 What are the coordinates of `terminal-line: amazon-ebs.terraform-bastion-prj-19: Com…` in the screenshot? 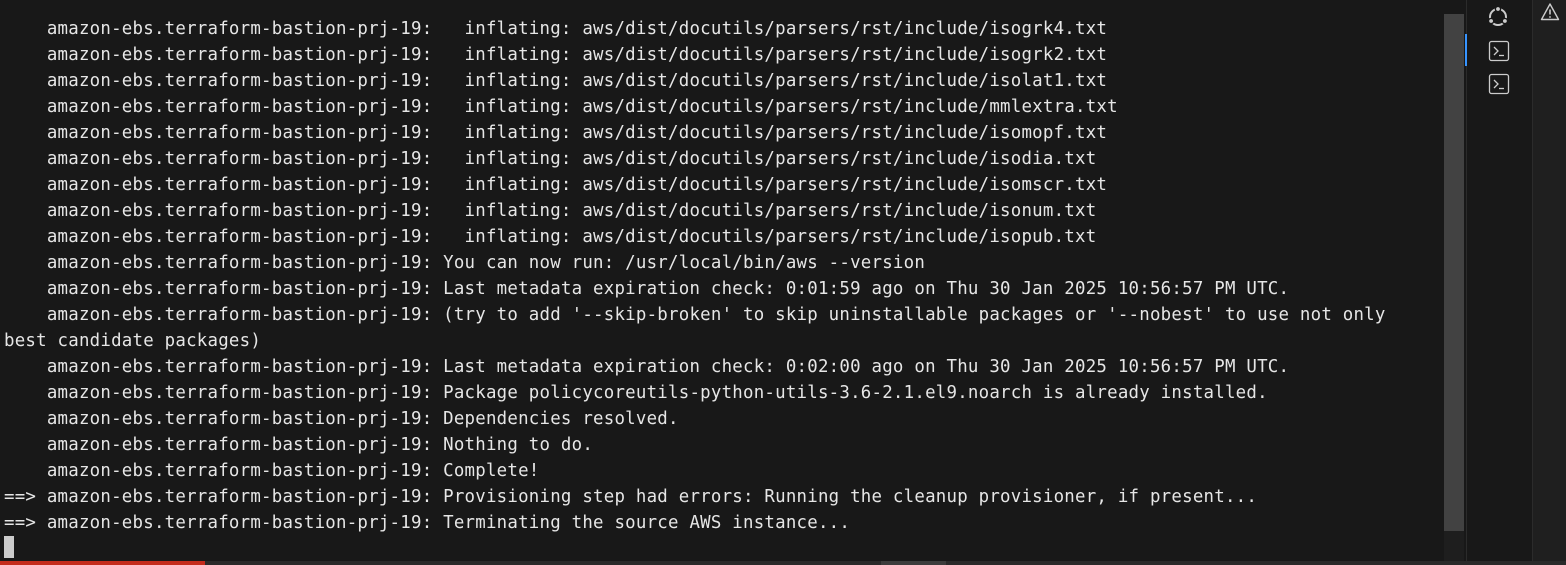 It's located at (272, 471).